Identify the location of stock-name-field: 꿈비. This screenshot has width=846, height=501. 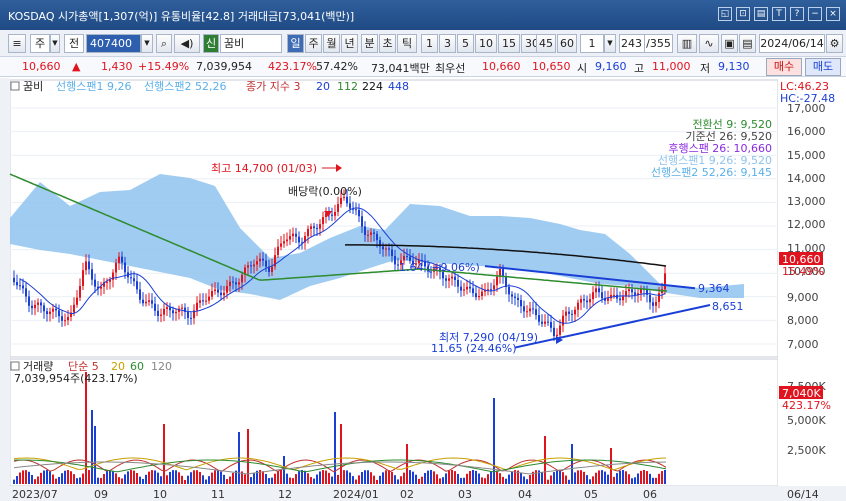
(251, 43).